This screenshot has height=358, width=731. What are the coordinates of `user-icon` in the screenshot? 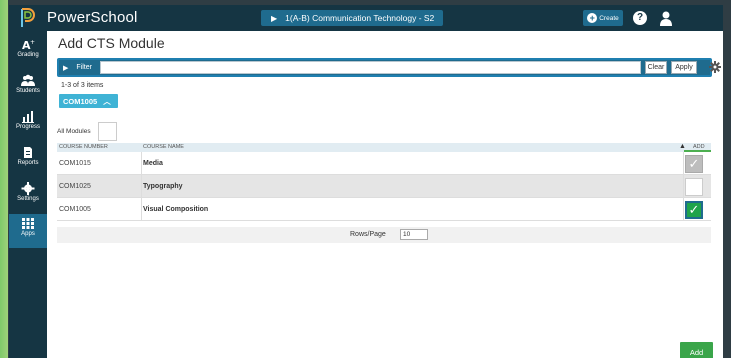 It's located at (666, 18).